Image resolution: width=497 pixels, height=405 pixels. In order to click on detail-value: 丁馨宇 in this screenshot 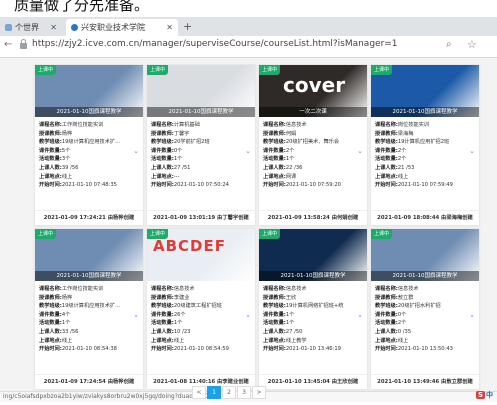, I will do `click(181, 133)`.